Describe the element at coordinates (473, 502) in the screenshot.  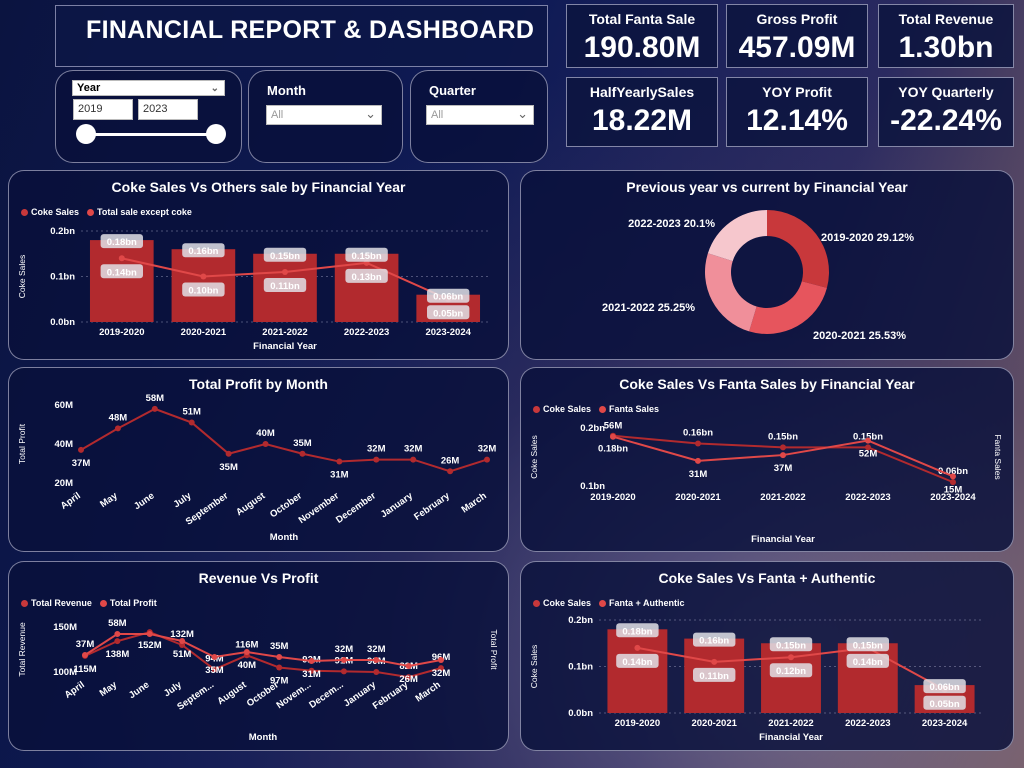
I see `x-tick-label: March` at that location.